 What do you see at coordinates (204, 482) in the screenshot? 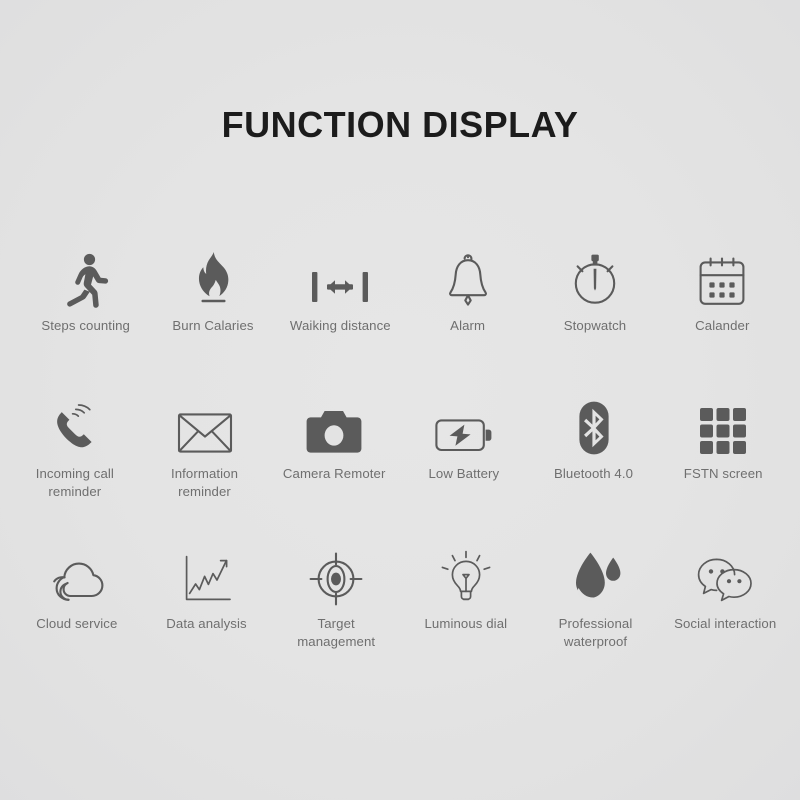
I see `feature-item-label: Information reminder` at bounding box center [204, 482].